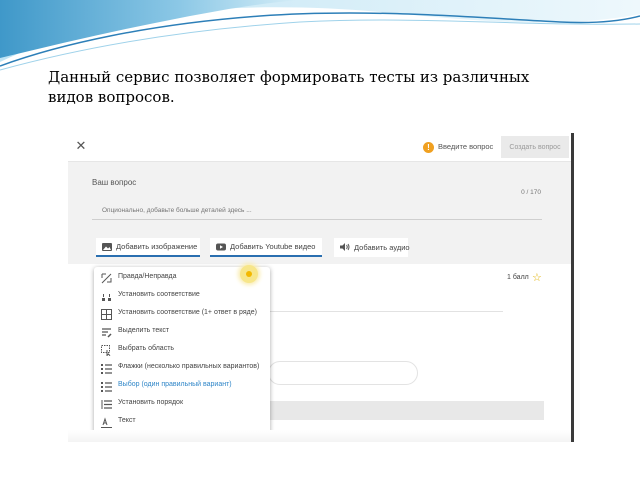 This screenshot has height=480, width=640. What do you see at coordinates (182, 332) in the screenshot?
I see `menu-item-highlight-text: Выделить текст` at bounding box center [182, 332].